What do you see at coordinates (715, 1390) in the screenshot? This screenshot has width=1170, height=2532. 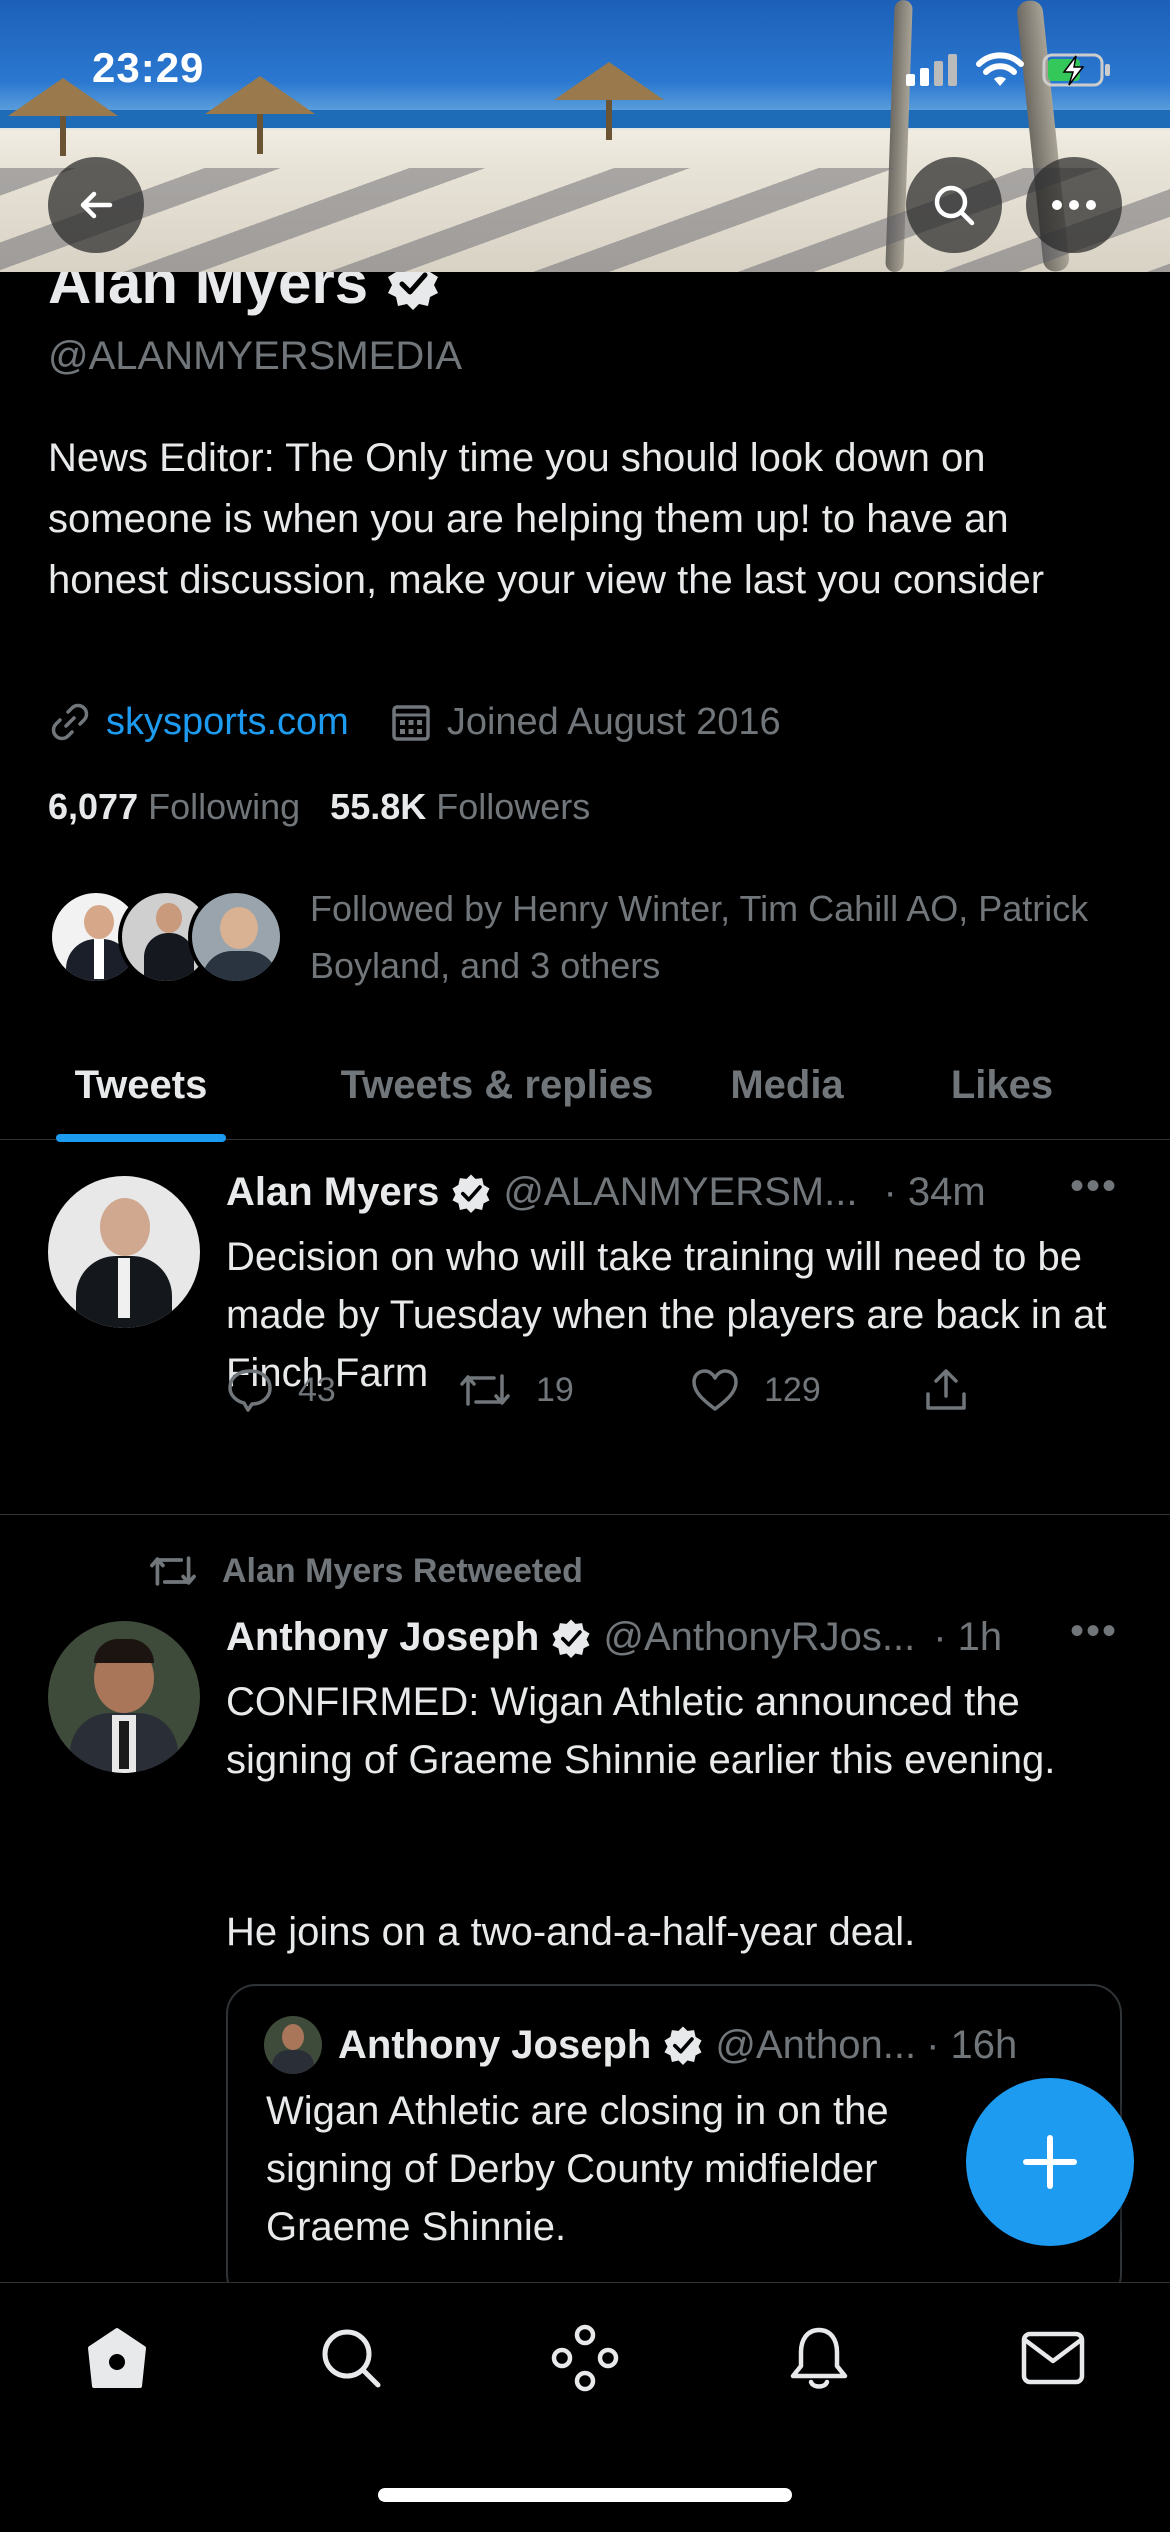 I see `like-icon` at bounding box center [715, 1390].